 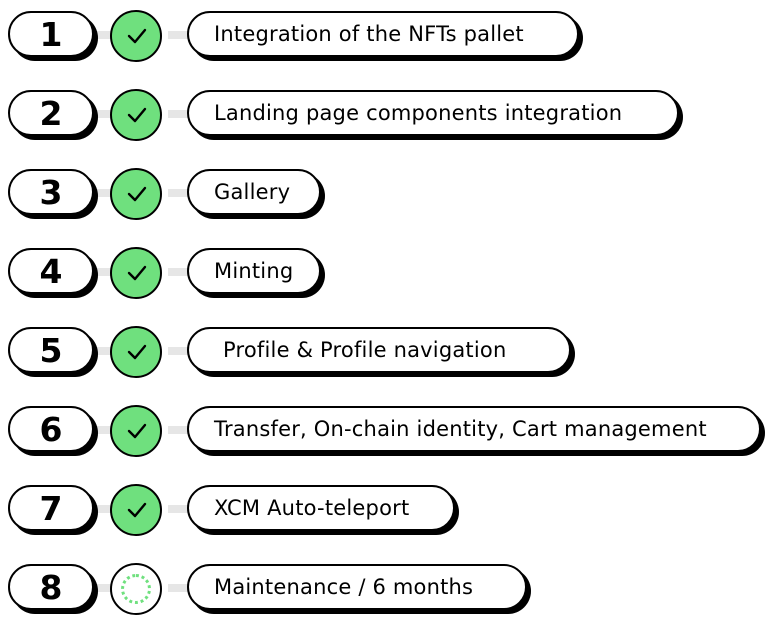 I want to click on milestone-number: 5, so click(x=51, y=350).